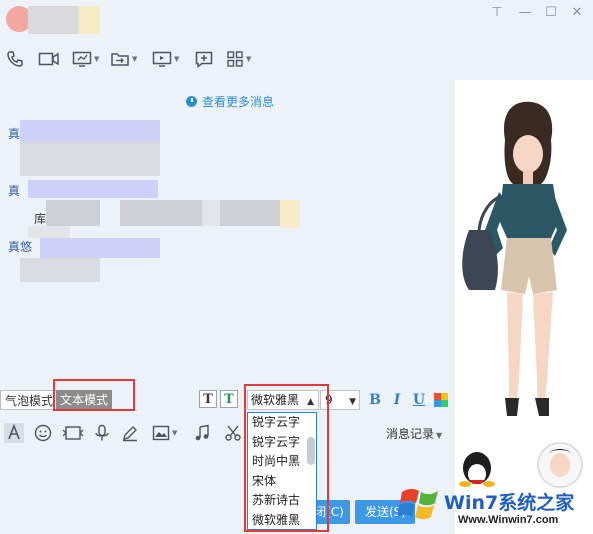 Image resolution: width=593 pixels, height=534 pixels. What do you see at coordinates (150, 60) in the screenshot?
I see `chat-toolbar: ▼ ▼ ▼ ▼` at bounding box center [150, 60].